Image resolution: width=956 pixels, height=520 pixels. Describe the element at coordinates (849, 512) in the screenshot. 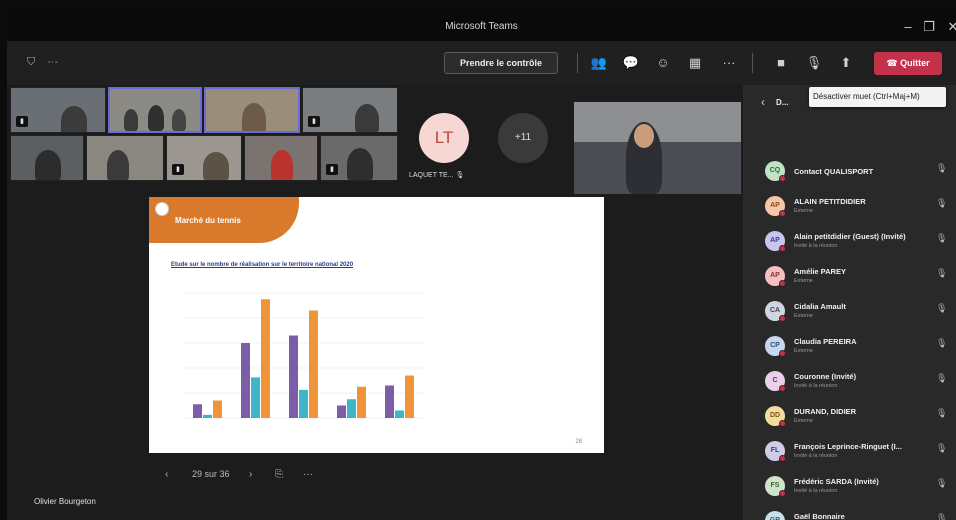

I see `participant-row: GBGaël BonnaireExterne🎙` at that location.